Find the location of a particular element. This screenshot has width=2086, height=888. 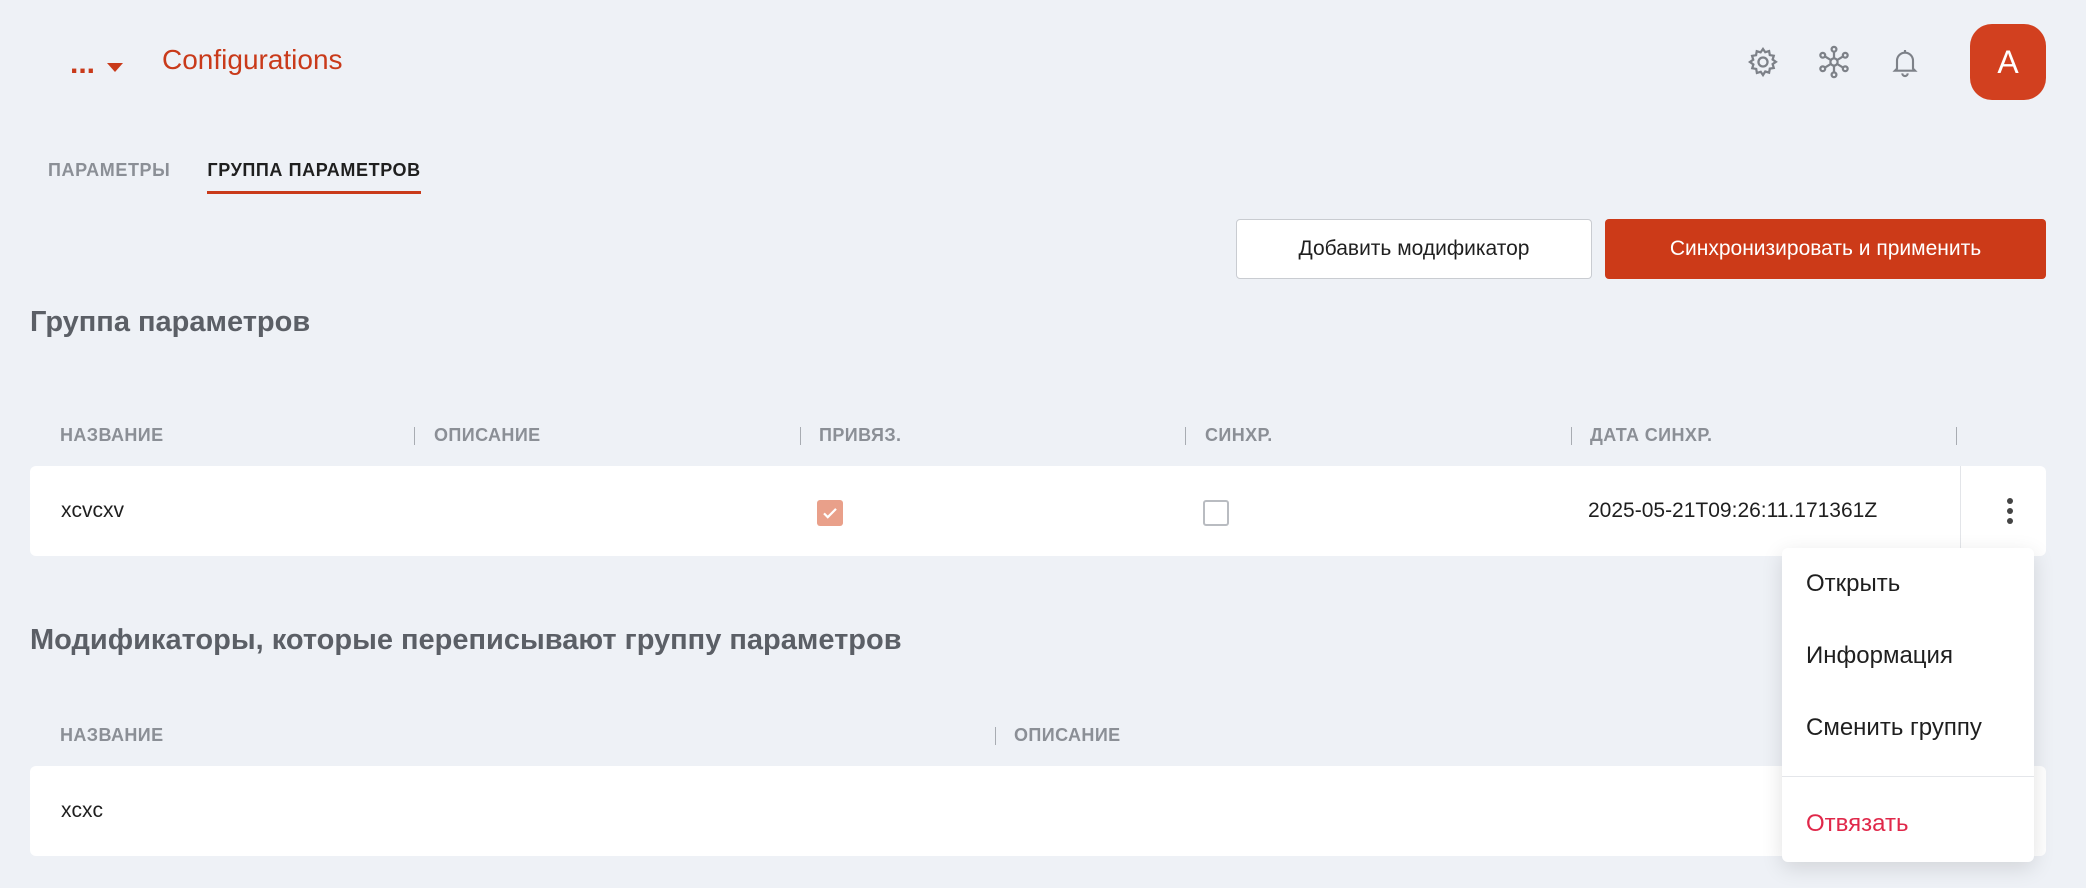

gear-icon is located at coordinates (1763, 62).